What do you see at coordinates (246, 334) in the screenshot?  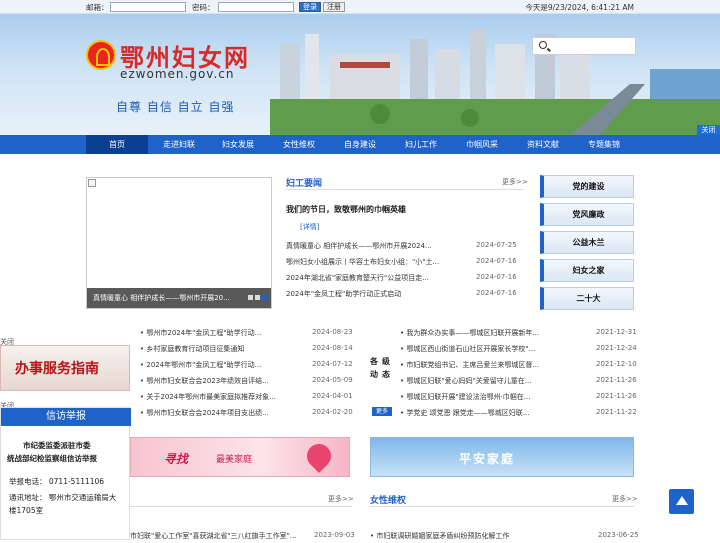 I see `list-item: • 鄂州市2024年"金凤工程"助学行动... 2024-08-23` at bounding box center [246, 334].